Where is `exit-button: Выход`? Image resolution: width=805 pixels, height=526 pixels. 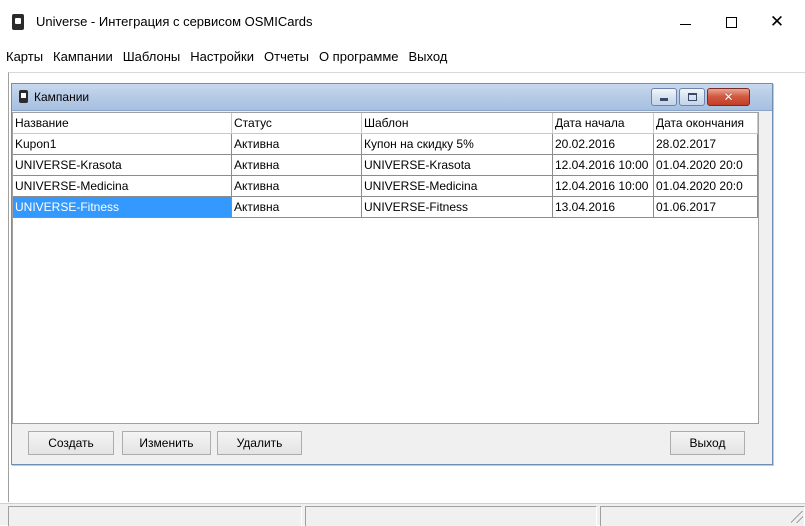
exit-button: Выход is located at coordinates (707, 443).